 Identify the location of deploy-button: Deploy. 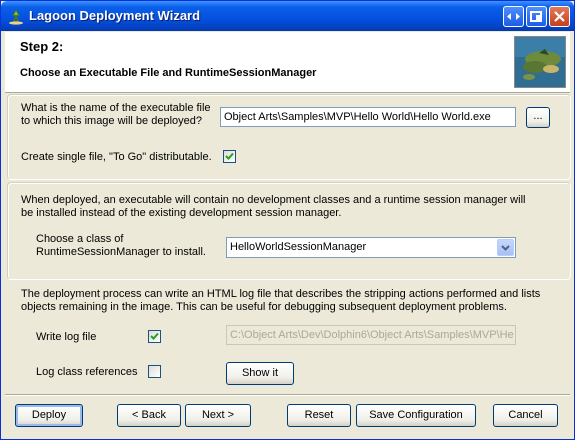
(49, 415).